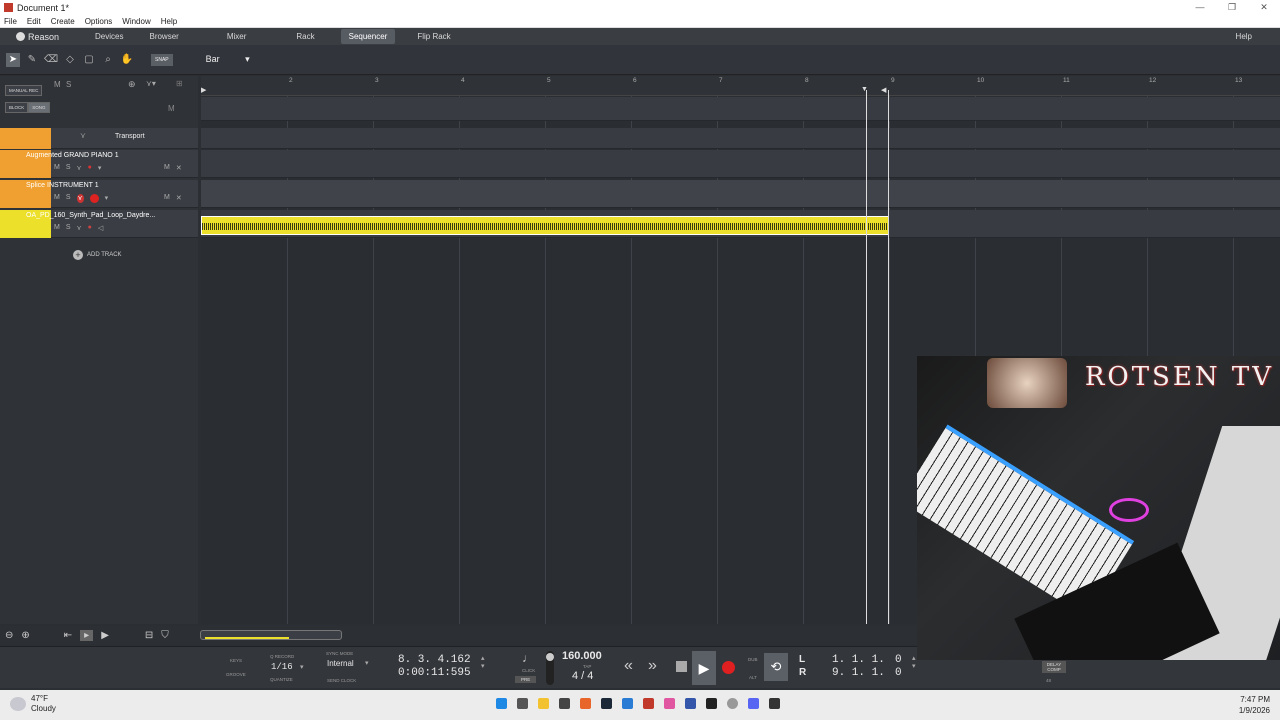  What do you see at coordinates (136, 21) in the screenshot?
I see `menu-window: Window` at bounding box center [136, 21].